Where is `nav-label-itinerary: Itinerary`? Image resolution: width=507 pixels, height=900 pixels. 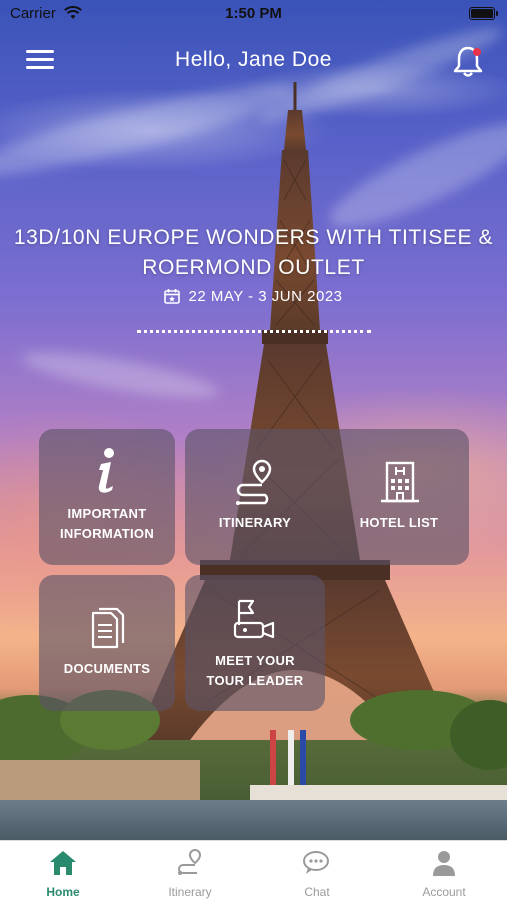
nav-label-itinerary: Itinerary is located at coordinates (190, 892).